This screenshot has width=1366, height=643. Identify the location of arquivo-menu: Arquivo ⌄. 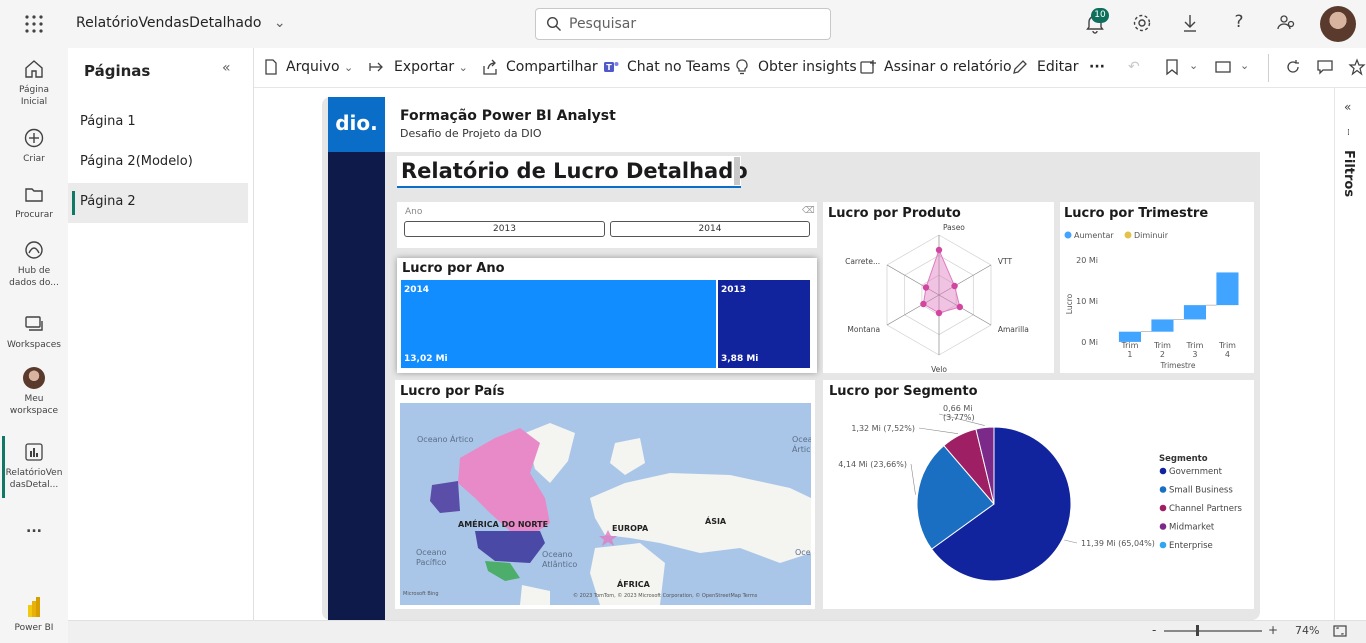
(319, 67).